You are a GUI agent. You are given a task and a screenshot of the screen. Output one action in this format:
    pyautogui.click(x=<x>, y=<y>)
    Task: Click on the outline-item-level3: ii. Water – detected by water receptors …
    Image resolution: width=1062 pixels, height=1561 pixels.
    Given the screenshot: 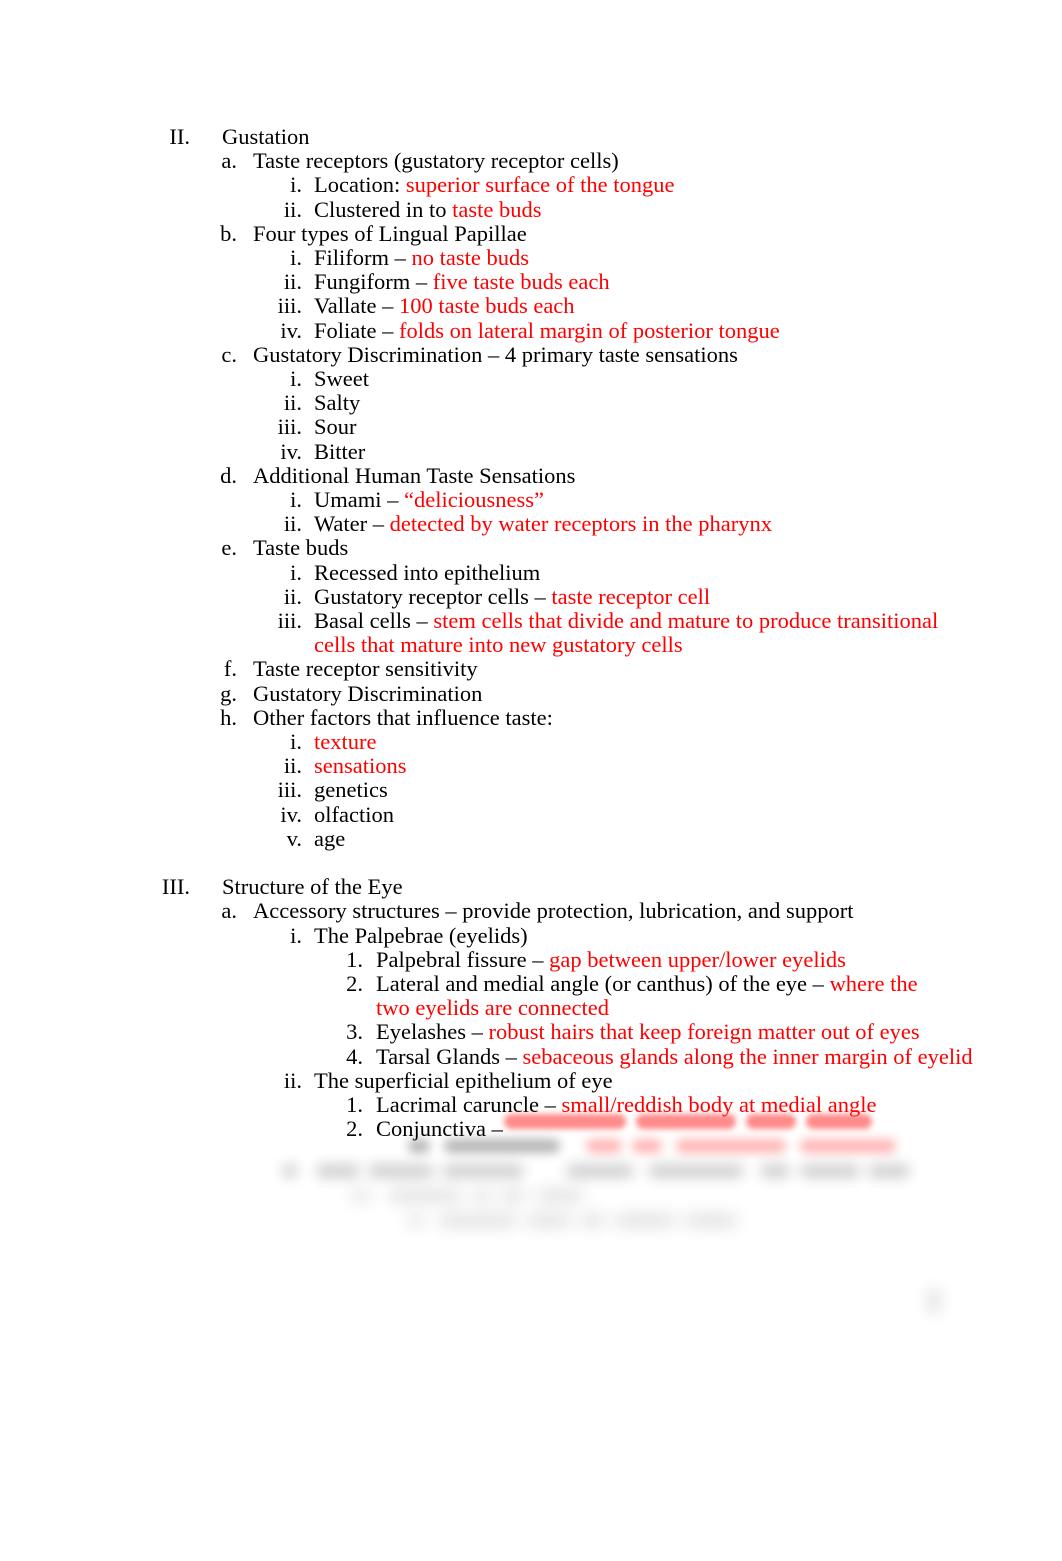 What is the action you would take?
    pyautogui.click(x=531, y=524)
    